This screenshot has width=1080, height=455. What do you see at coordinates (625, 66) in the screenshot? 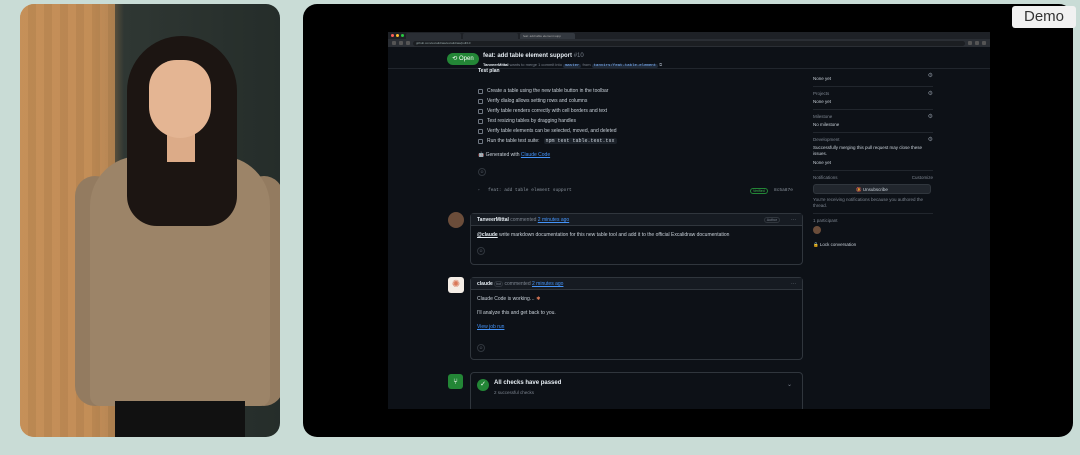
I see `head-branch: tanvirs/feat-table-element` at bounding box center [625, 66].